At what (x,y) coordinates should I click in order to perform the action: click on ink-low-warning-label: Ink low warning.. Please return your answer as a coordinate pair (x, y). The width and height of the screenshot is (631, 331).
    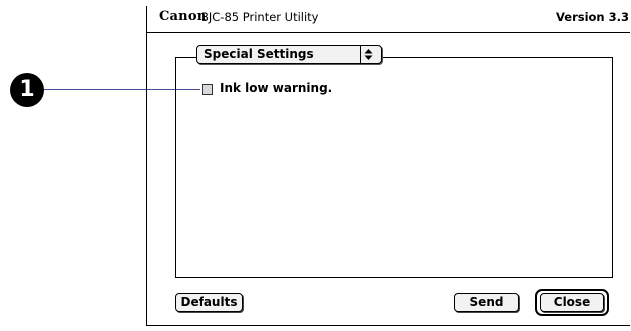
    Looking at the image, I should click on (276, 88).